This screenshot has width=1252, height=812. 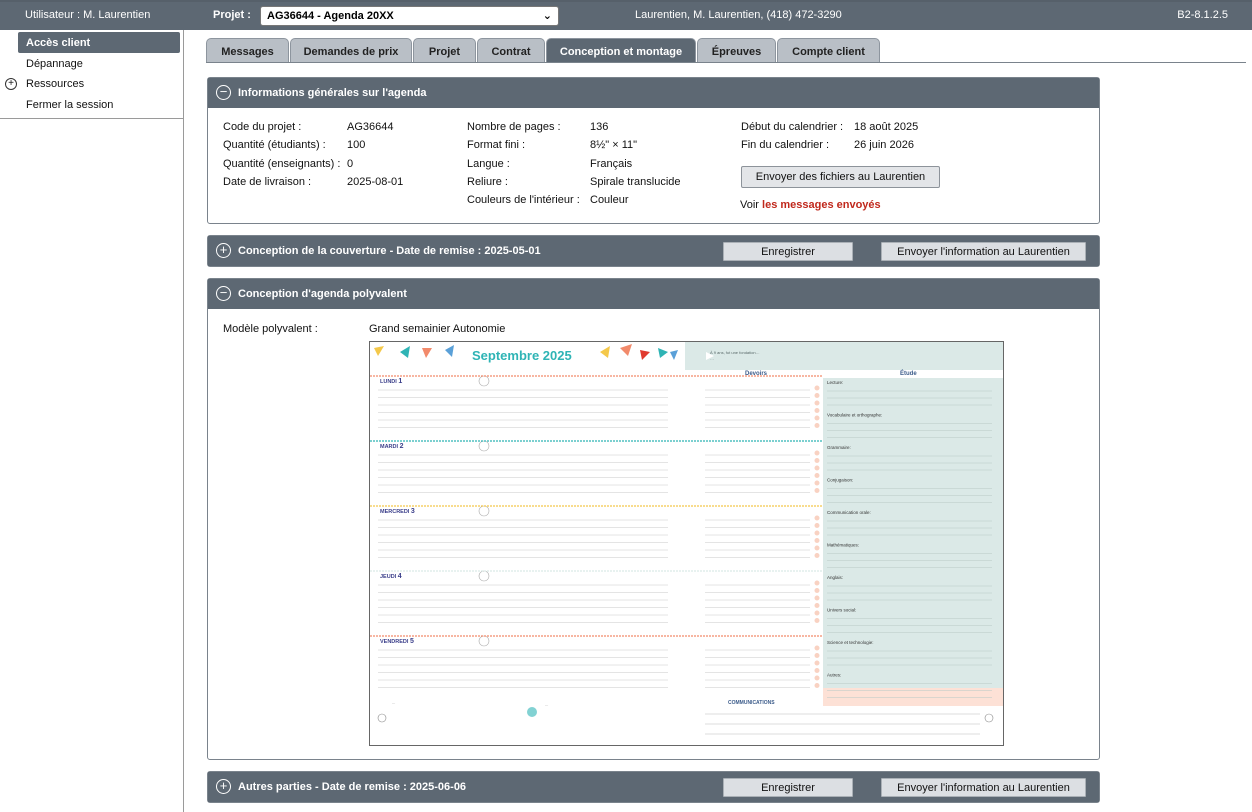 What do you see at coordinates (621, 50) in the screenshot?
I see `tab-conception-et-montage: Conception et montage` at bounding box center [621, 50].